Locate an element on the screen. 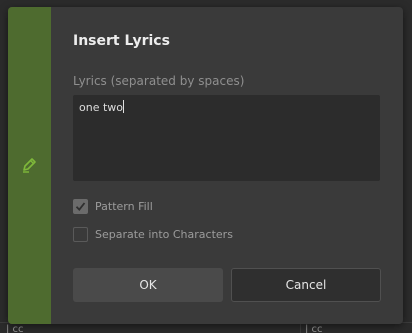  pencil-icon is located at coordinates (29, 165).